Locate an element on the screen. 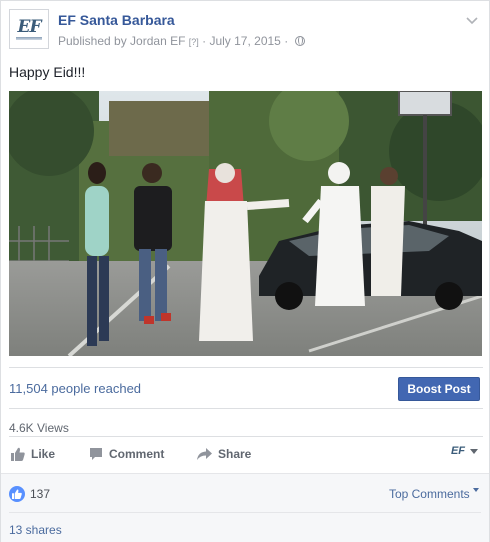 Image resolution: width=490 pixels, height=542 pixels. page-name-link: EF Santa Barbara is located at coordinates (116, 20).